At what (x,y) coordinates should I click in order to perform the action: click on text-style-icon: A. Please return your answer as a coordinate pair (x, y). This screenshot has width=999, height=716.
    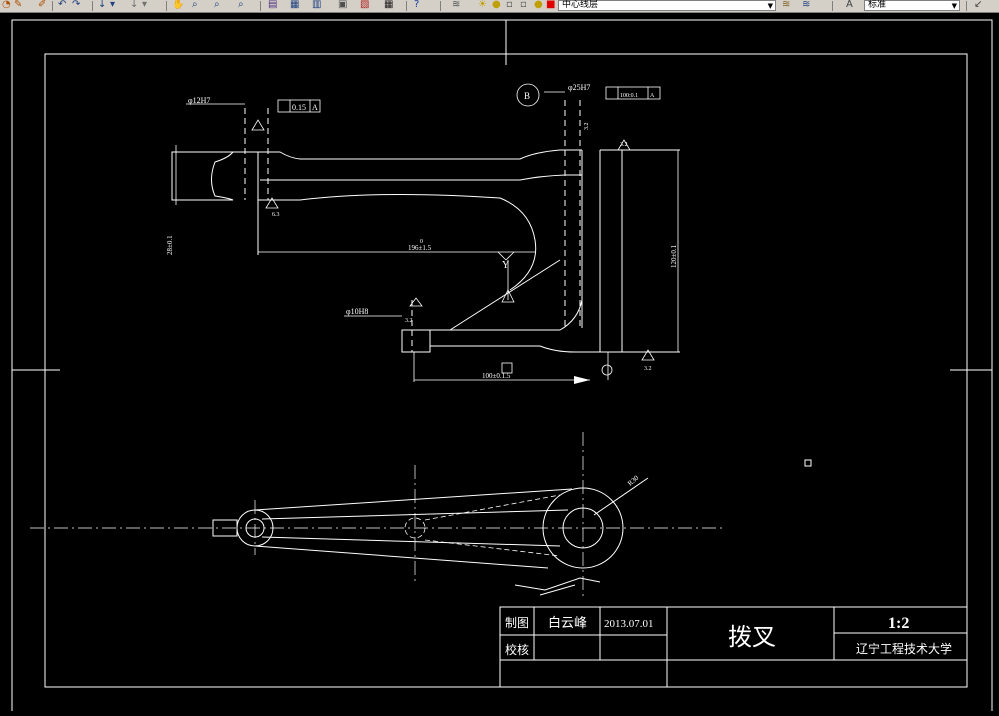
    Looking at the image, I should click on (849, 5).